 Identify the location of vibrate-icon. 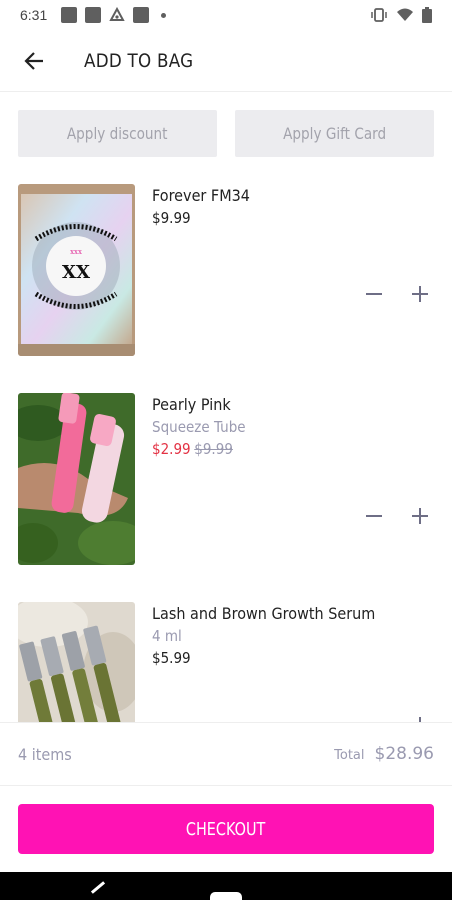
(379, 15).